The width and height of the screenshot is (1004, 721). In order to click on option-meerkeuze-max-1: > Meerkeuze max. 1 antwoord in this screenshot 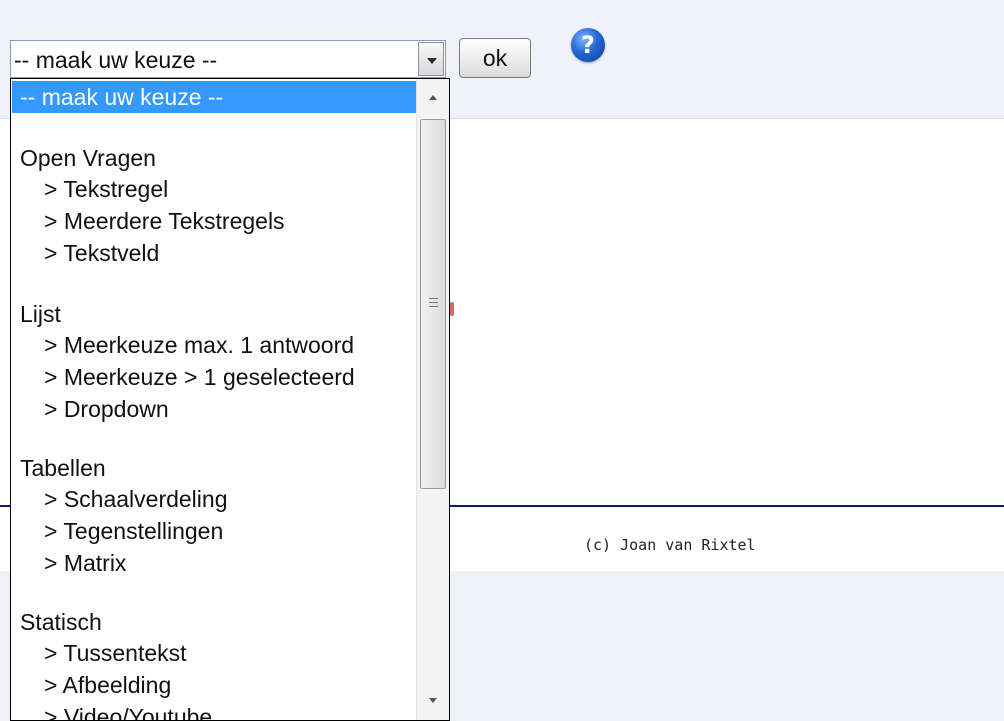, I will do `click(182, 345)`.